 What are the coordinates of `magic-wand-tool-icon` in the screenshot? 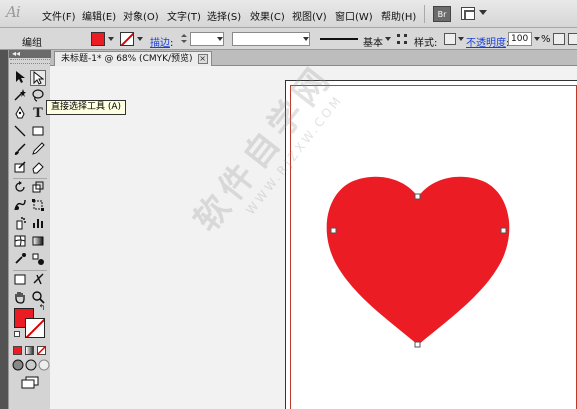 It's located at (20, 96).